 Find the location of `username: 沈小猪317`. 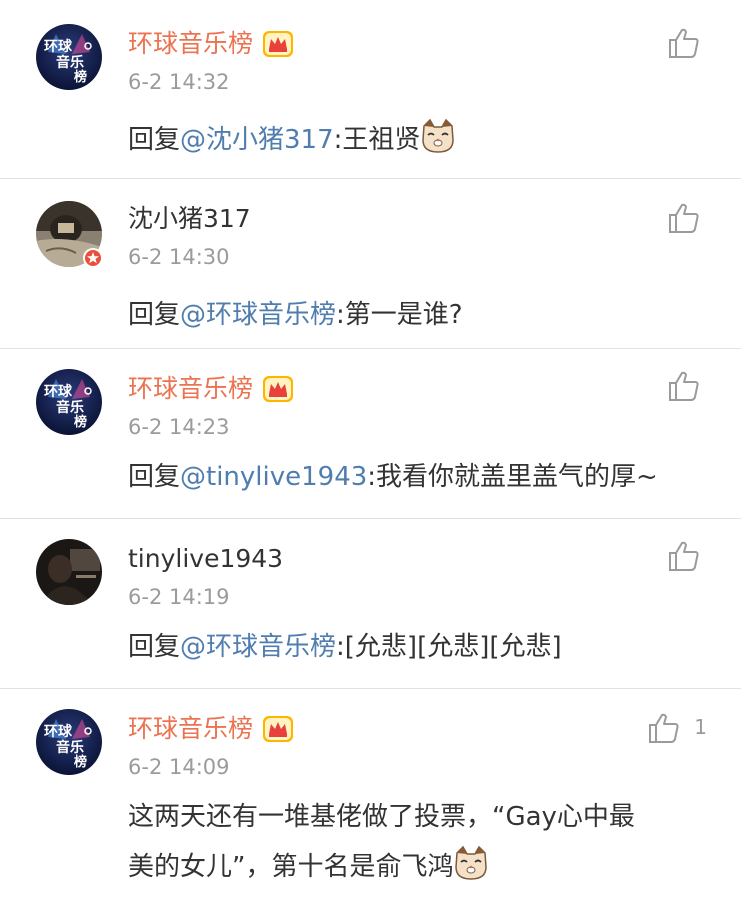

username: 沈小猪317 is located at coordinates (189, 219).